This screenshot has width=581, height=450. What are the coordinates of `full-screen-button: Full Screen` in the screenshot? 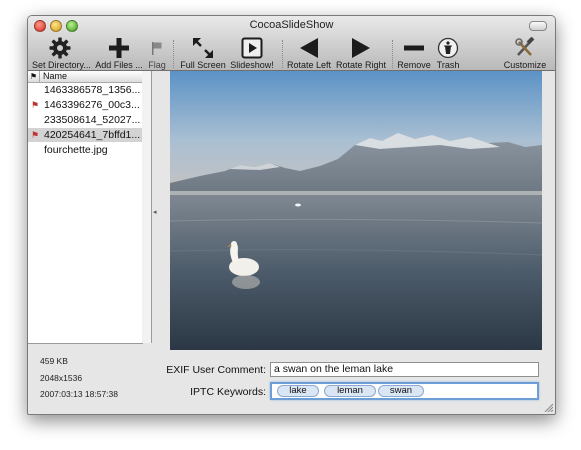 It's located at (203, 53).